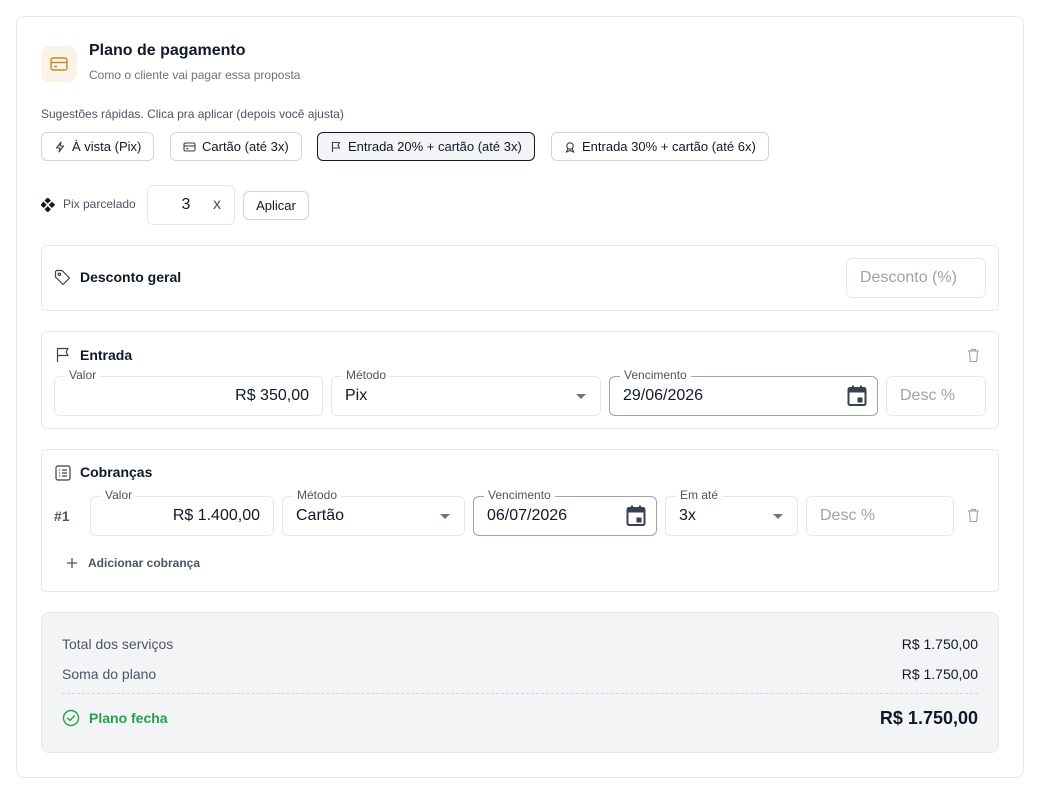 This screenshot has height=793, width=1040. What do you see at coordinates (188, 392) in the screenshot?
I see `entrada-valor-input: Valor R$ 350,00` at bounding box center [188, 392].